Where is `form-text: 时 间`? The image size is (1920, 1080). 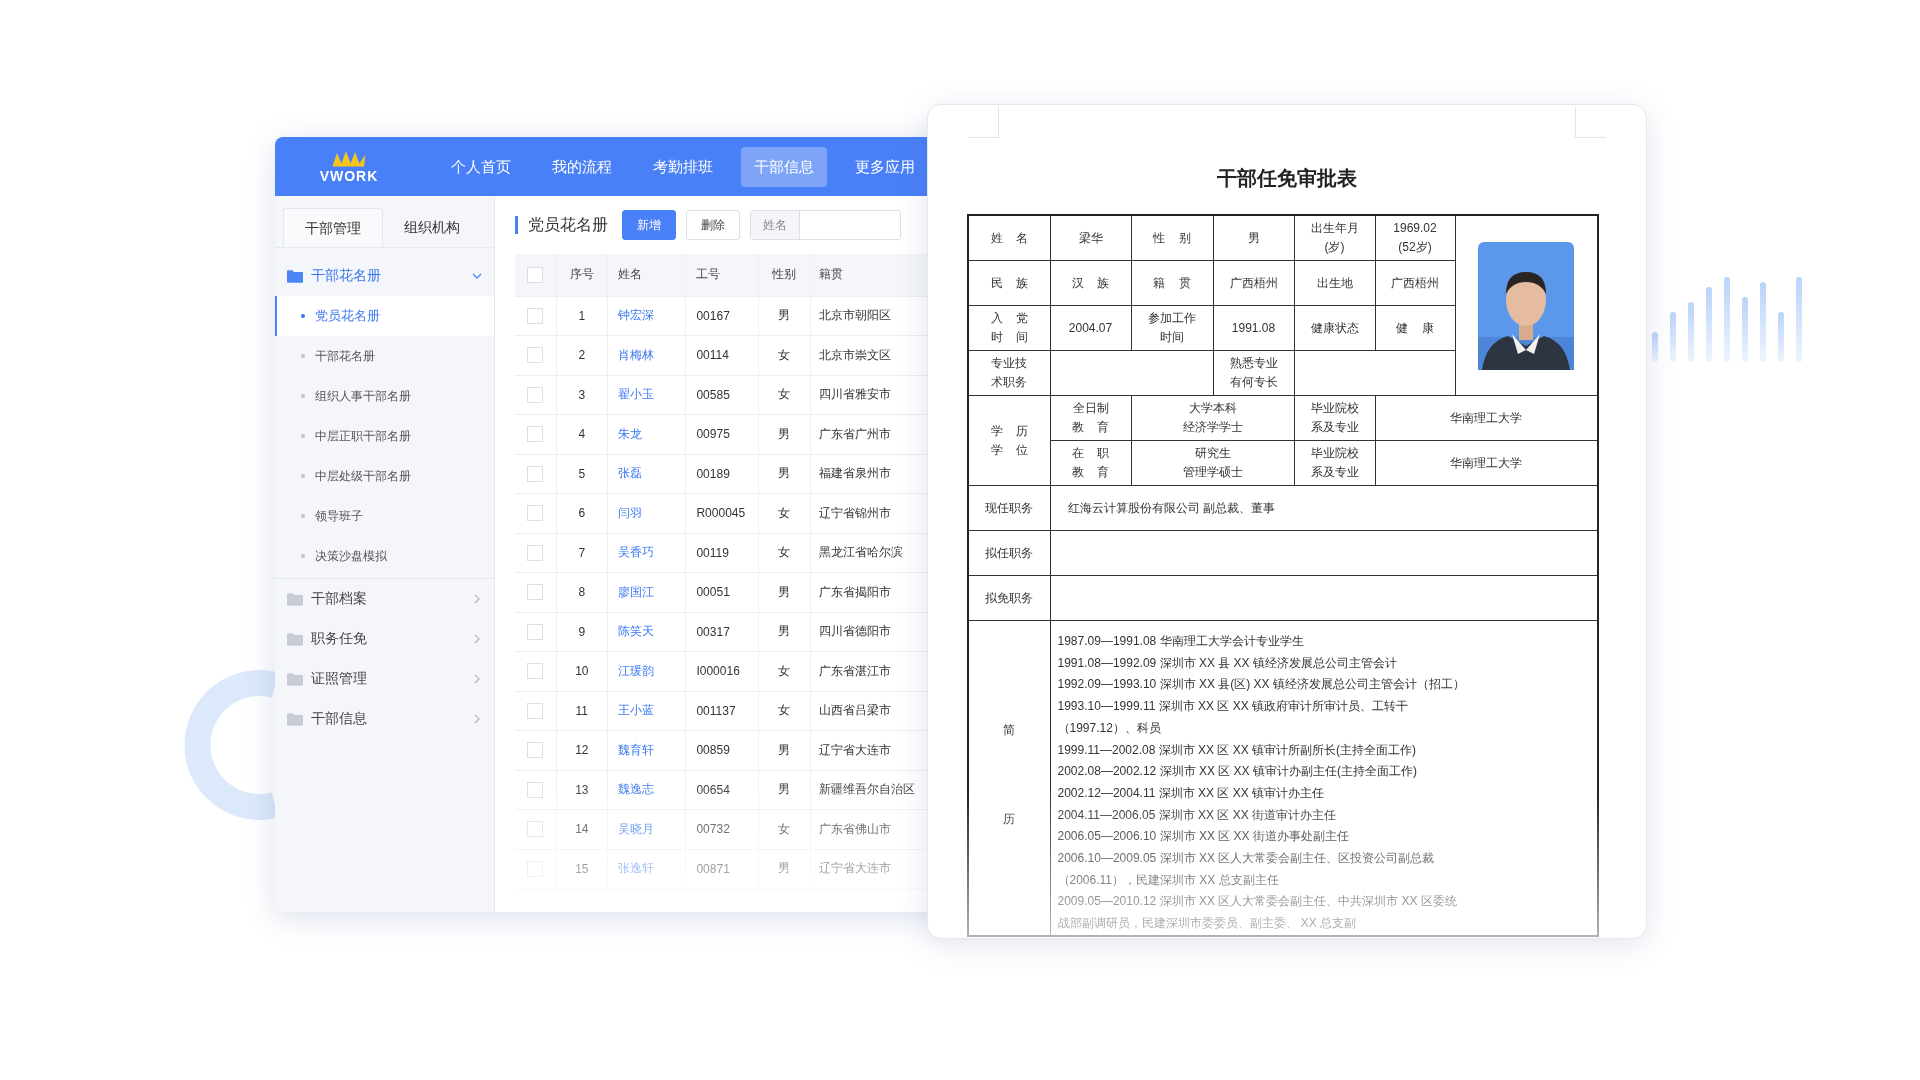
form-text: 时 间 is located at coordinates (1009, 337).